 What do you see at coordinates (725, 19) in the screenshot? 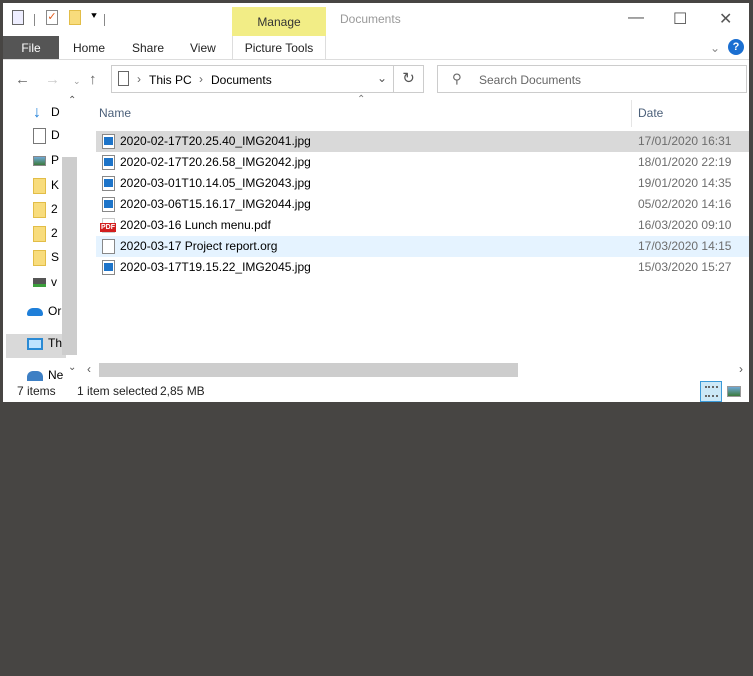
I see `close-button: ✕` at bounding box center [725, 19].